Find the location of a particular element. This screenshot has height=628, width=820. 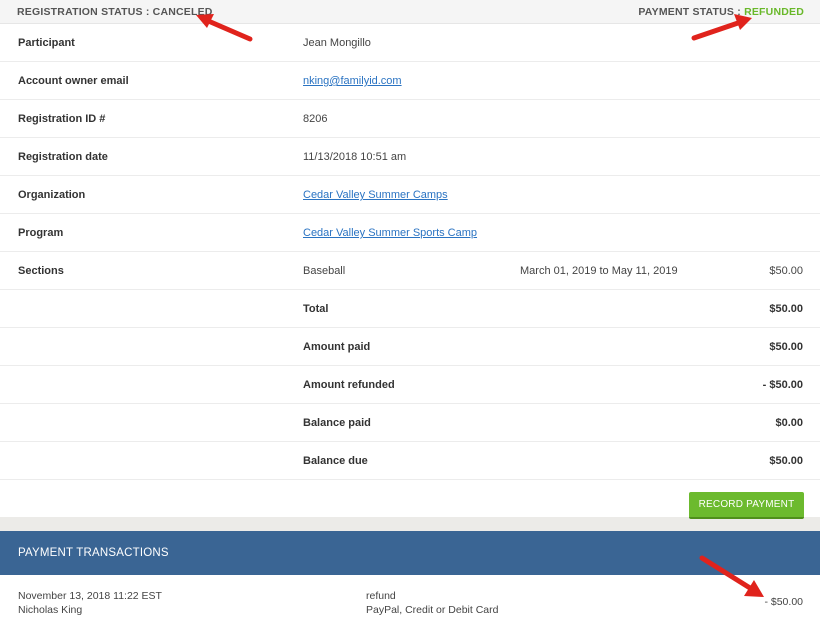

amount-paid-row: Amount paid $50.00 is located at coordinates (410, 347).